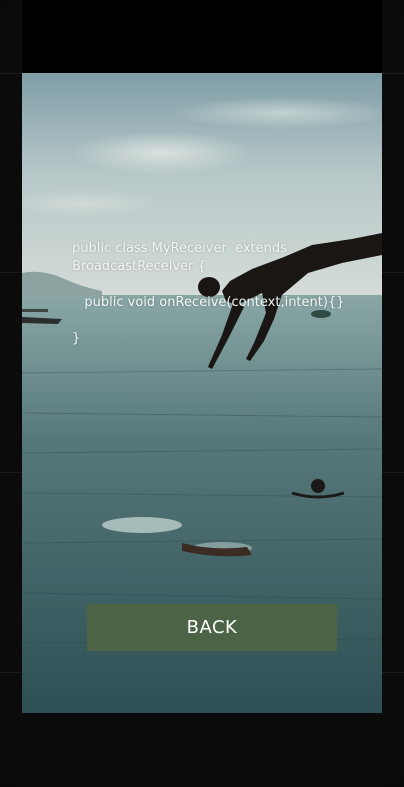 This screenshot has width=404, height=787. Describe the element at coordinates (212, 627) in the screenshot. I see `back-button: BACK` at that location.